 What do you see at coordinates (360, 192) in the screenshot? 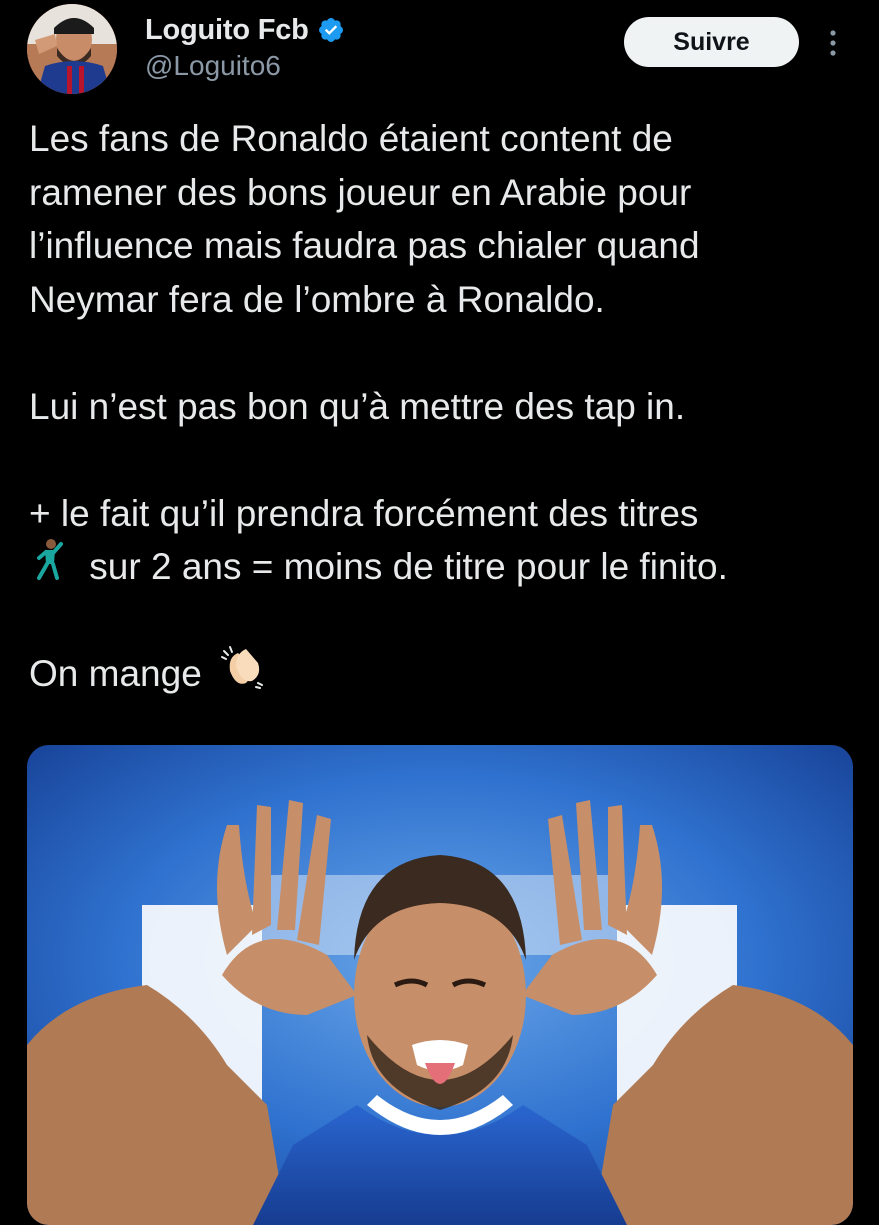
I see `tweet-line: ramener des bons joueur en Arabie pour` at bounding box center [360, 192].